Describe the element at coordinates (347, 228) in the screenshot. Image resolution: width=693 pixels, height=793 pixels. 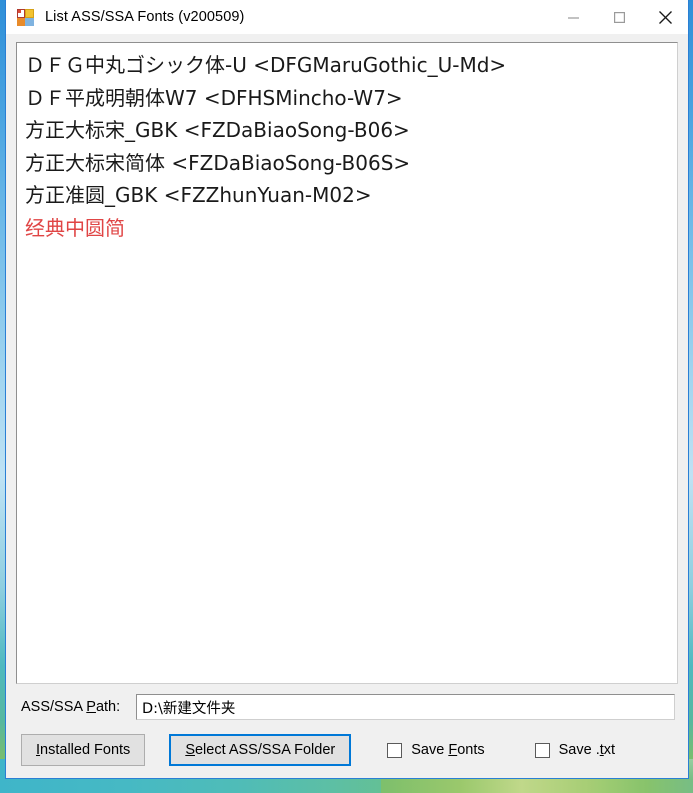
I see `font-list-item: 经典中圆简` at that location.